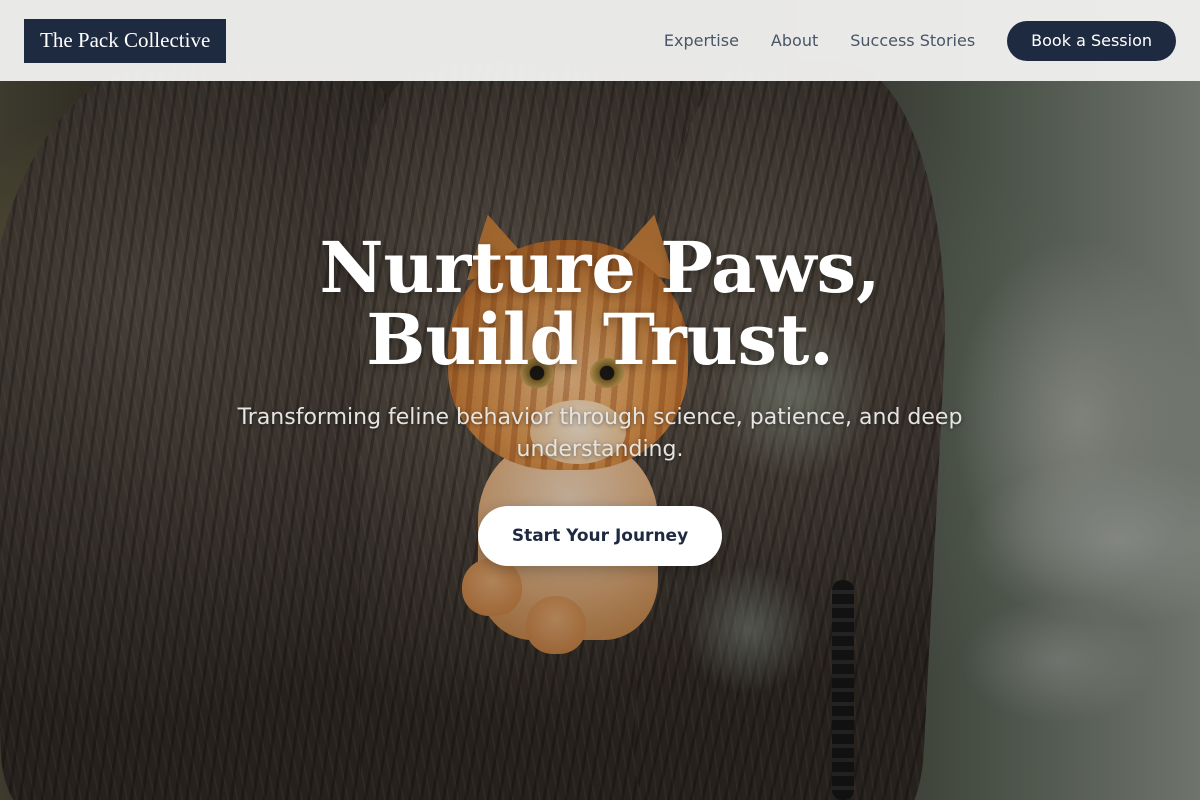 The image size is (1200, 800). What do you see at coordinates (600, 536) in the screenshot?
I see `start-journey-button: Start Your Journey` at bounding box center [600, 536].